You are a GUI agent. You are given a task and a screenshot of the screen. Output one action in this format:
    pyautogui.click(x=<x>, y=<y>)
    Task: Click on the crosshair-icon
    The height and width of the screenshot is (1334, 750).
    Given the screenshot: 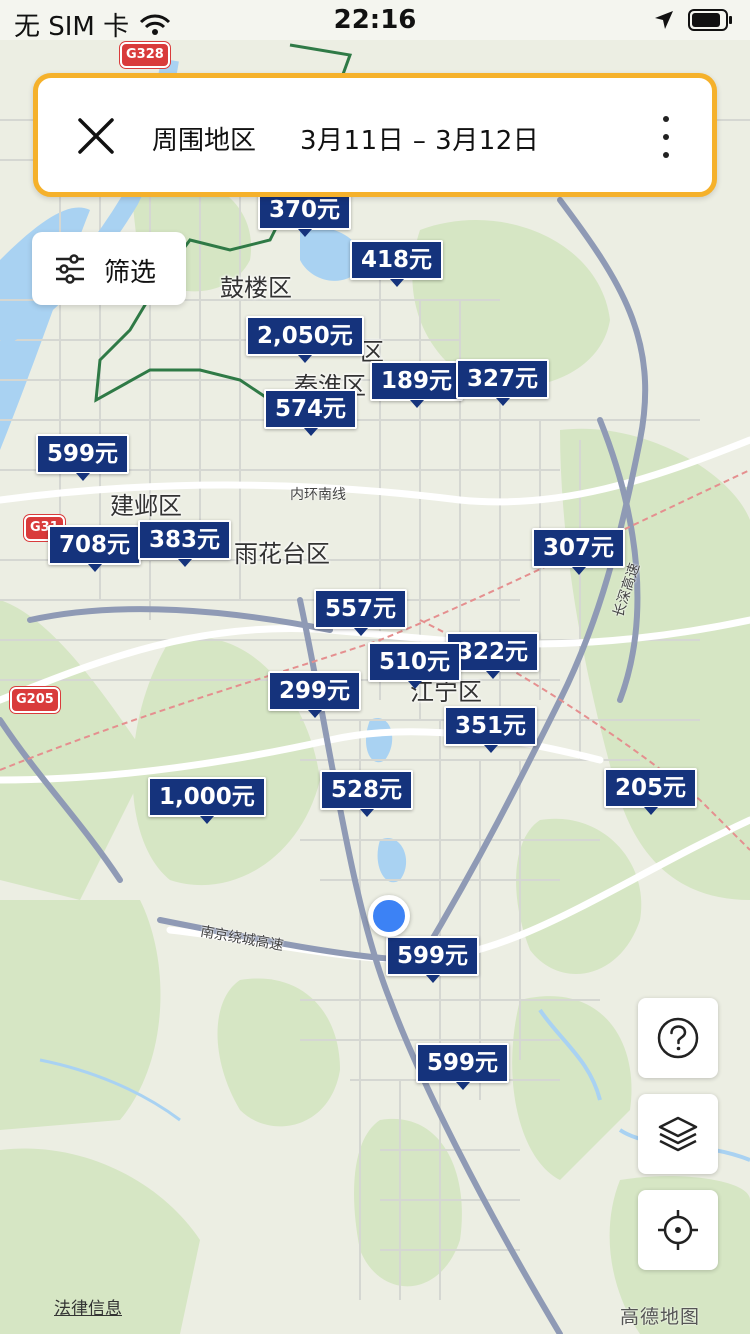 What is the action you would take?
    pyautogui.click(x=678, y=1230)
    